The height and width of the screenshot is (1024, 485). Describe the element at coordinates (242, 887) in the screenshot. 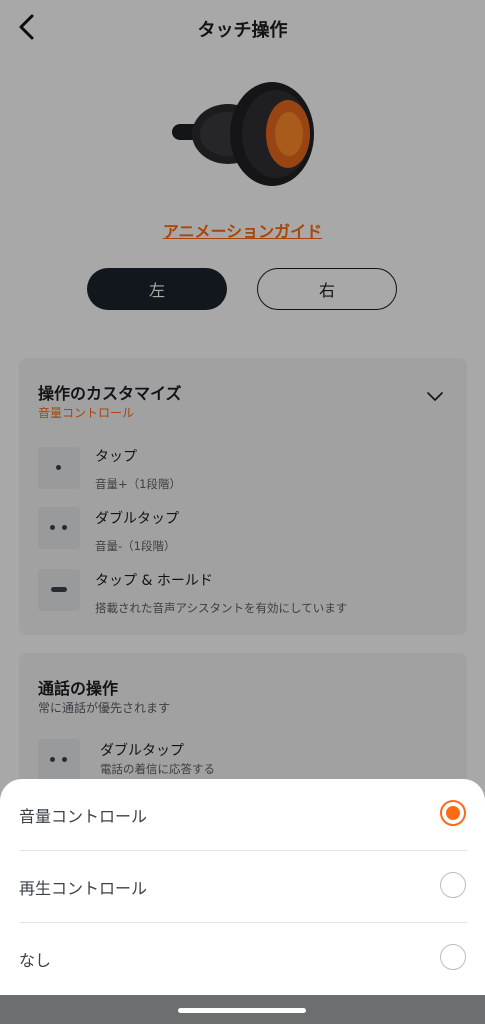

I see `option-playback-control: 再生コントロール` at that location.